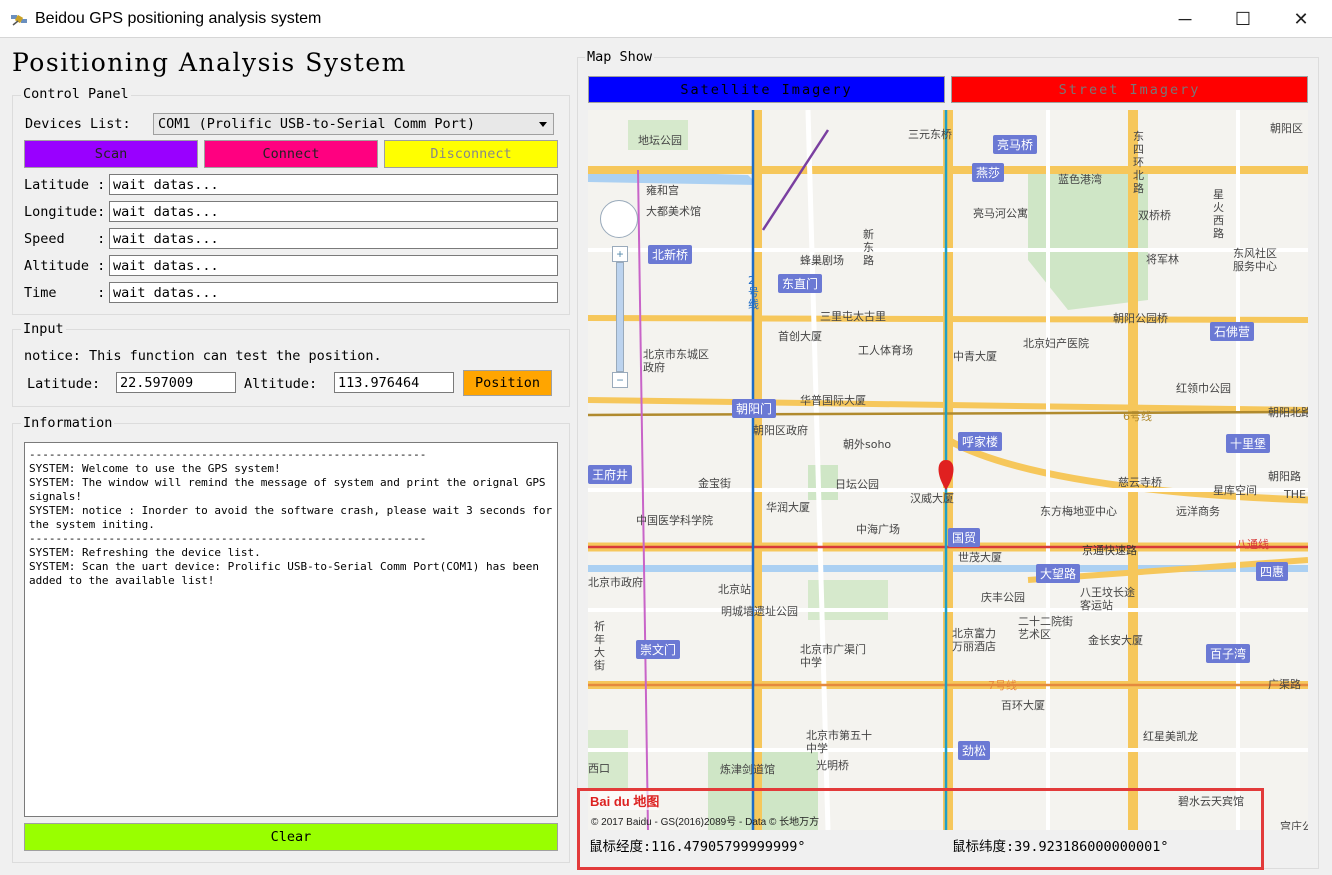 The image size is (1332, 875). I want to click on devices-dropdown: COM1 (Prolific USB-to-Serial Comm Port), so click(353, 124).